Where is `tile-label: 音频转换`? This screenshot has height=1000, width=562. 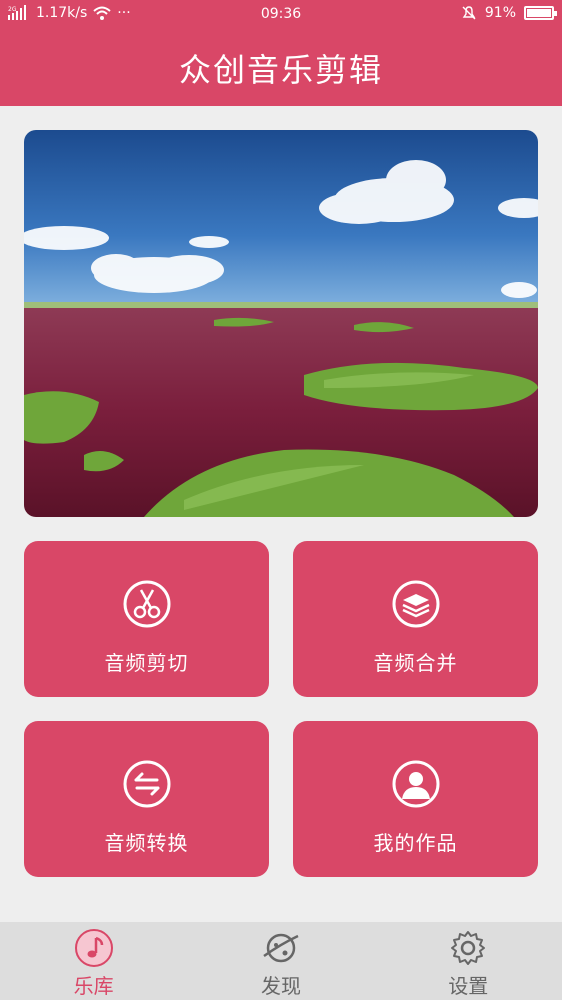 tile-label: 音频转换 is located at coordinates (146, 843).